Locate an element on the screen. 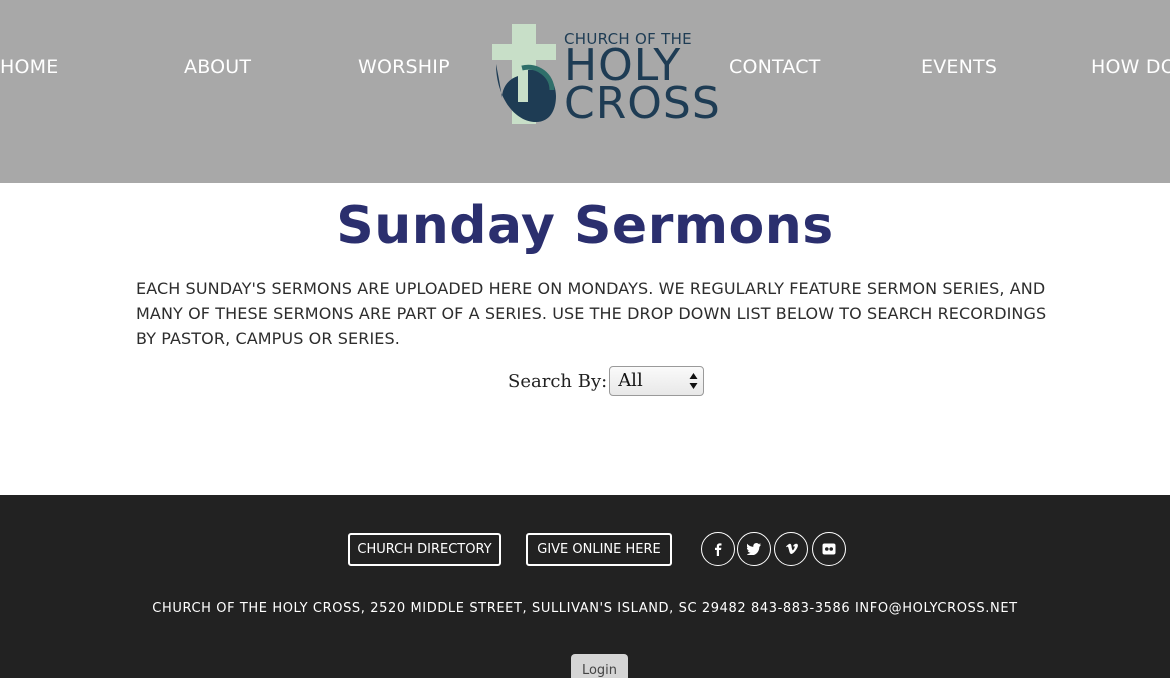 Image resolution: width=1170 pixels, height=678 pixels. vimeo-icon is located at coordinates (791, 549).